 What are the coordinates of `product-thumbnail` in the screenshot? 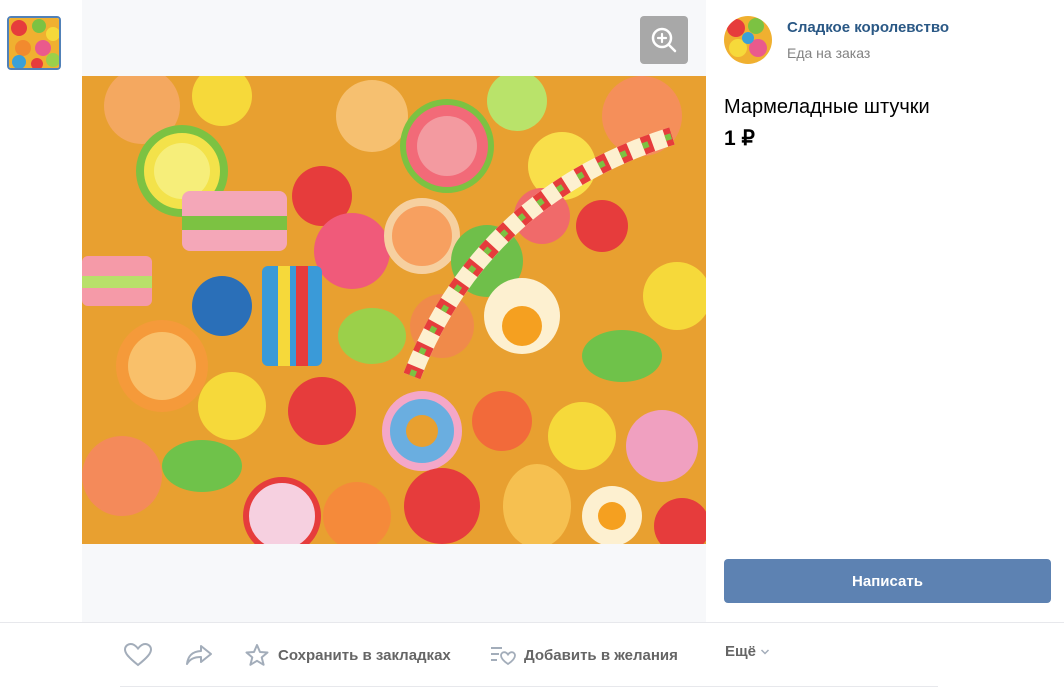 It's located at (34, 43).